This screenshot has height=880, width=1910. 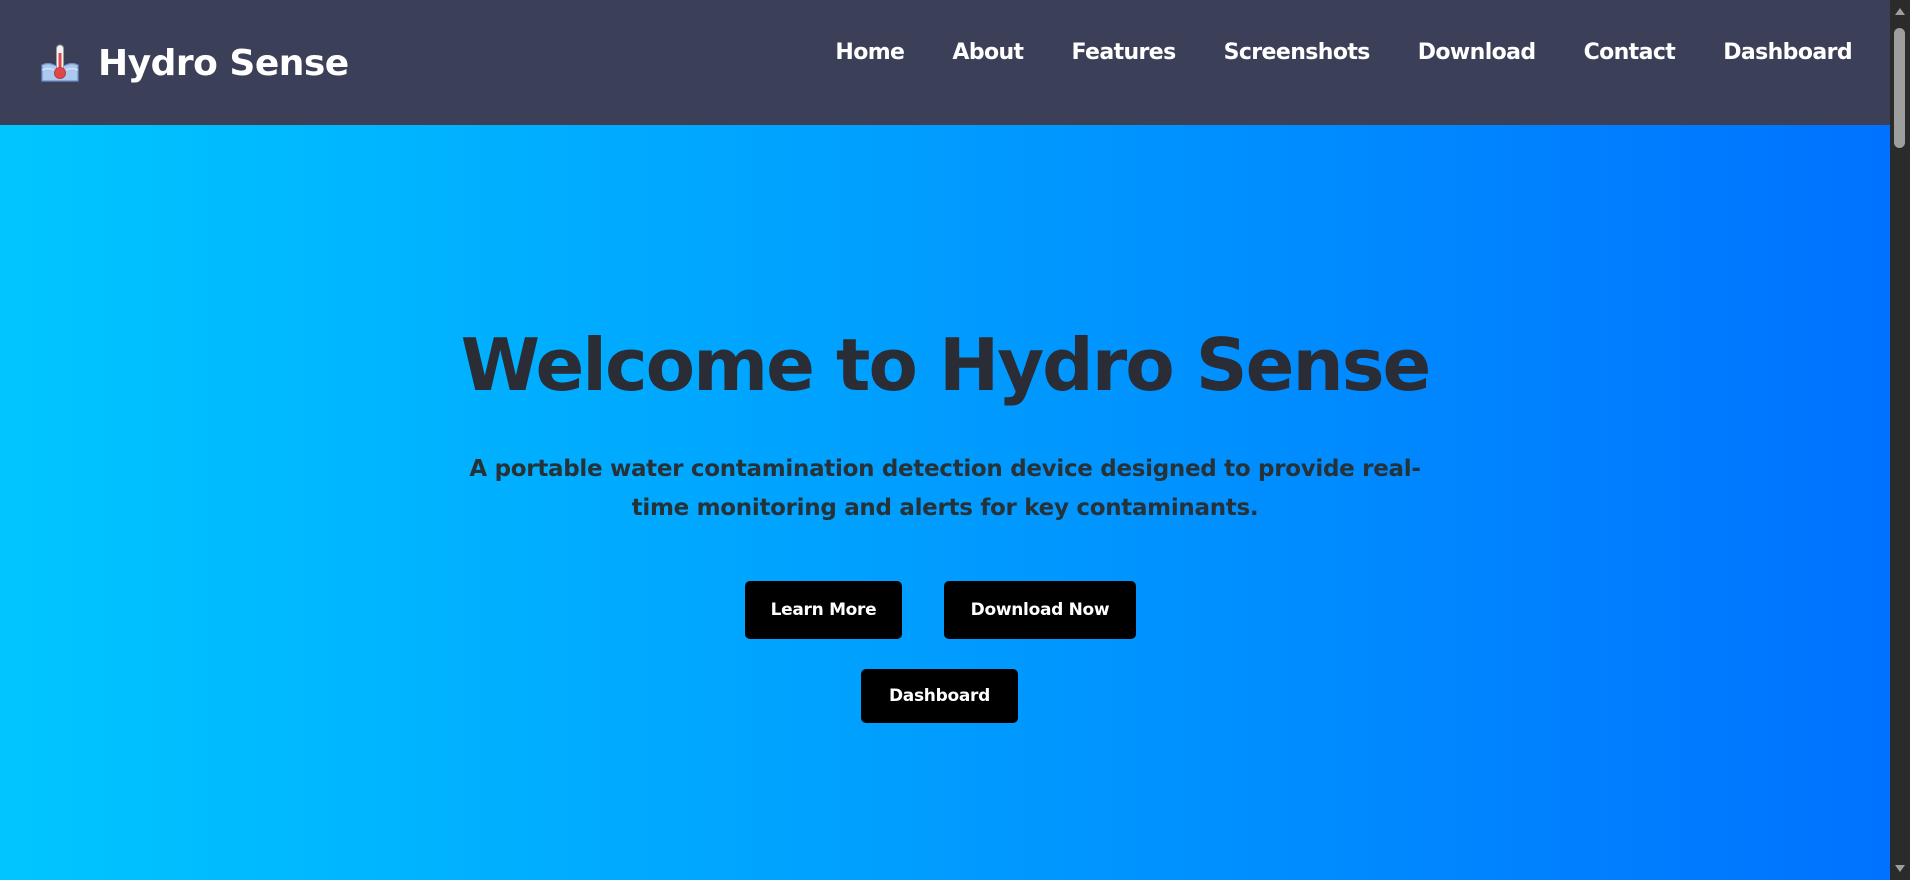 I want to click on hero-title: Welcome to Hydro Sense, so click(x=946, y=365).